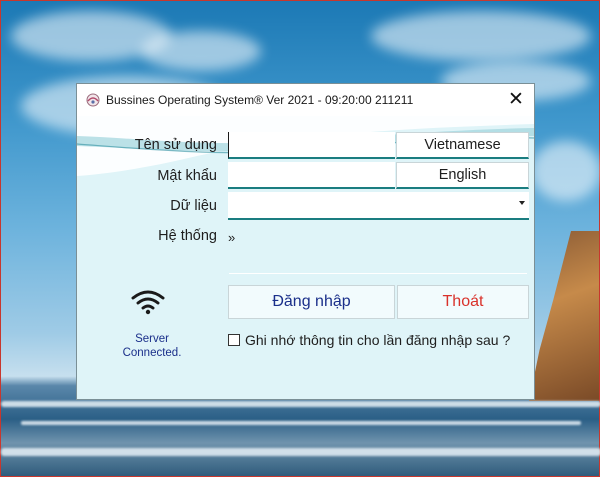 The width and height of the screenshot is (600, 477). I want to click on english-button: English, so click(462, 175).